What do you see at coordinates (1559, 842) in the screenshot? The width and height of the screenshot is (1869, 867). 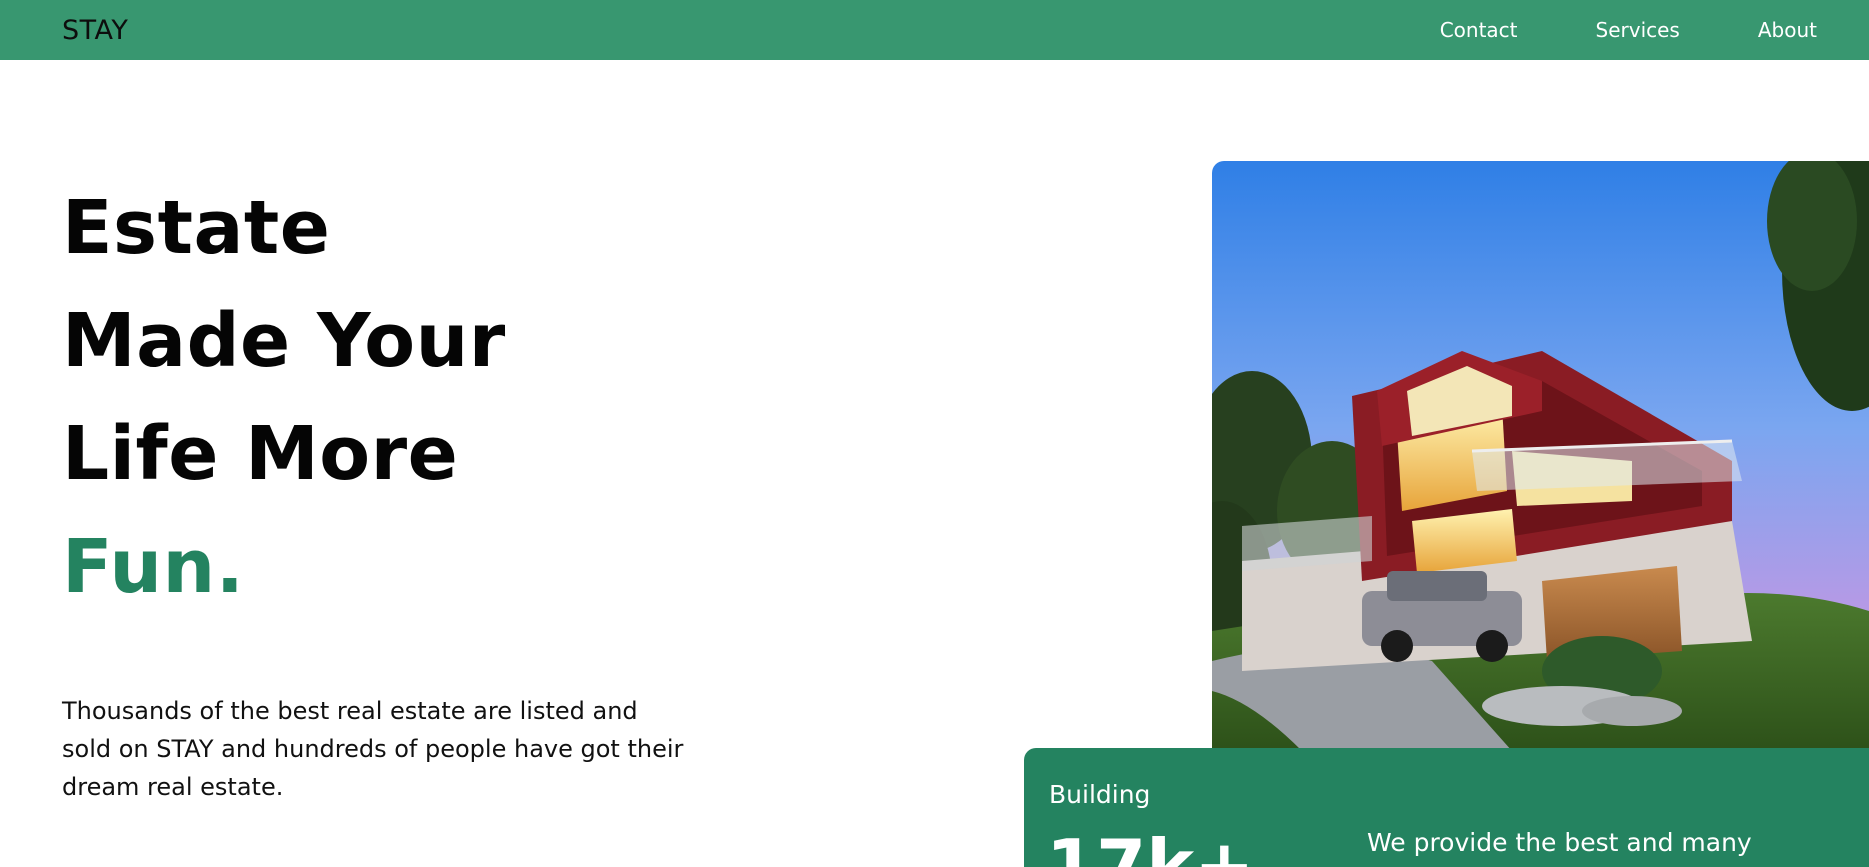 I see `stat-description: We provide the best and many` at bounding box center [1559, 842].